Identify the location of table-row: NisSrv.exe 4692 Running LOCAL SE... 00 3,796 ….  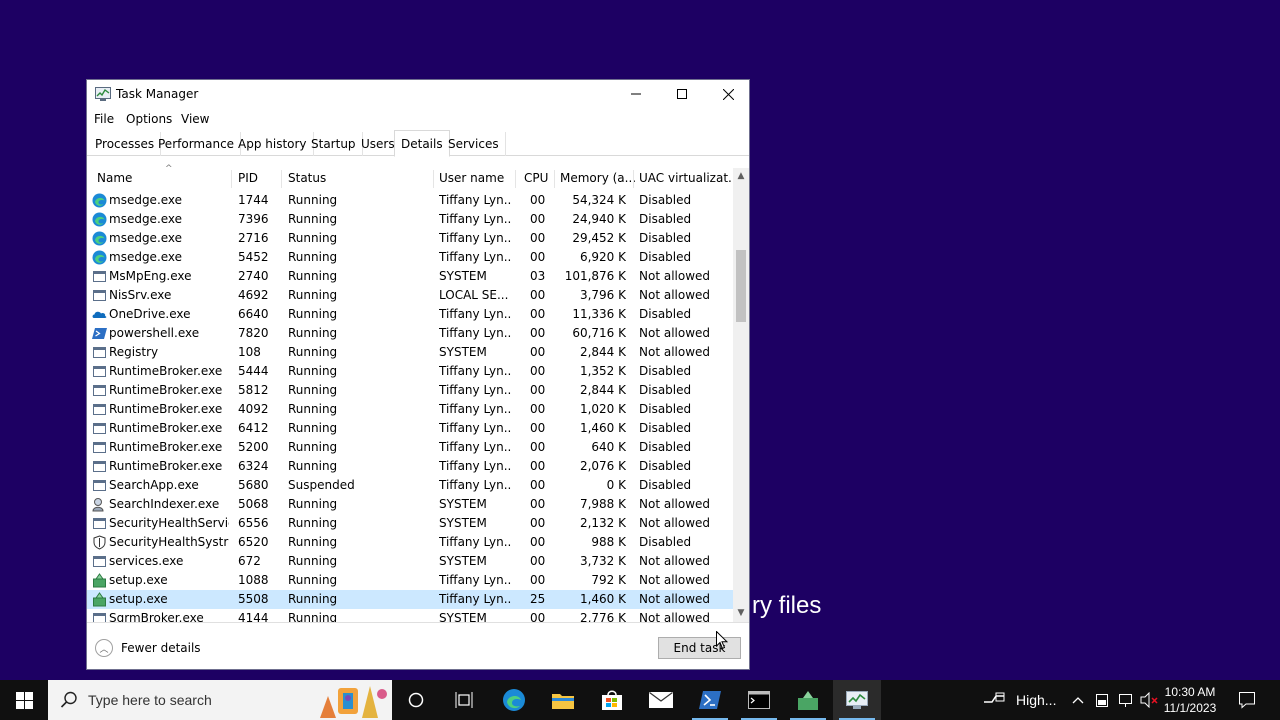
(410, 295).